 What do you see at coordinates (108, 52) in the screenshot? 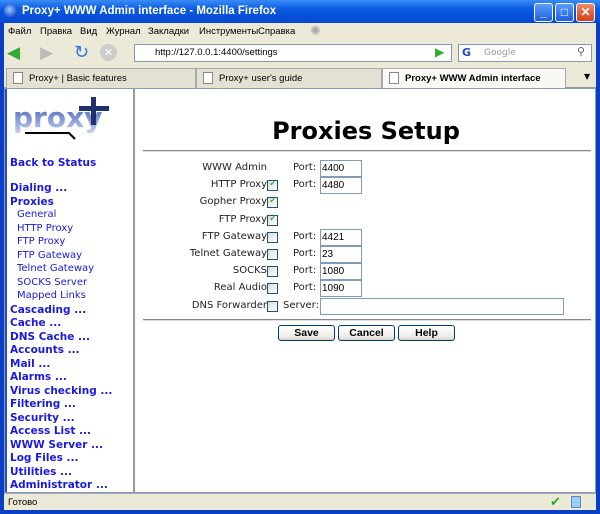
I see `stop-icon: ✕` at bounding box center [108, 52].